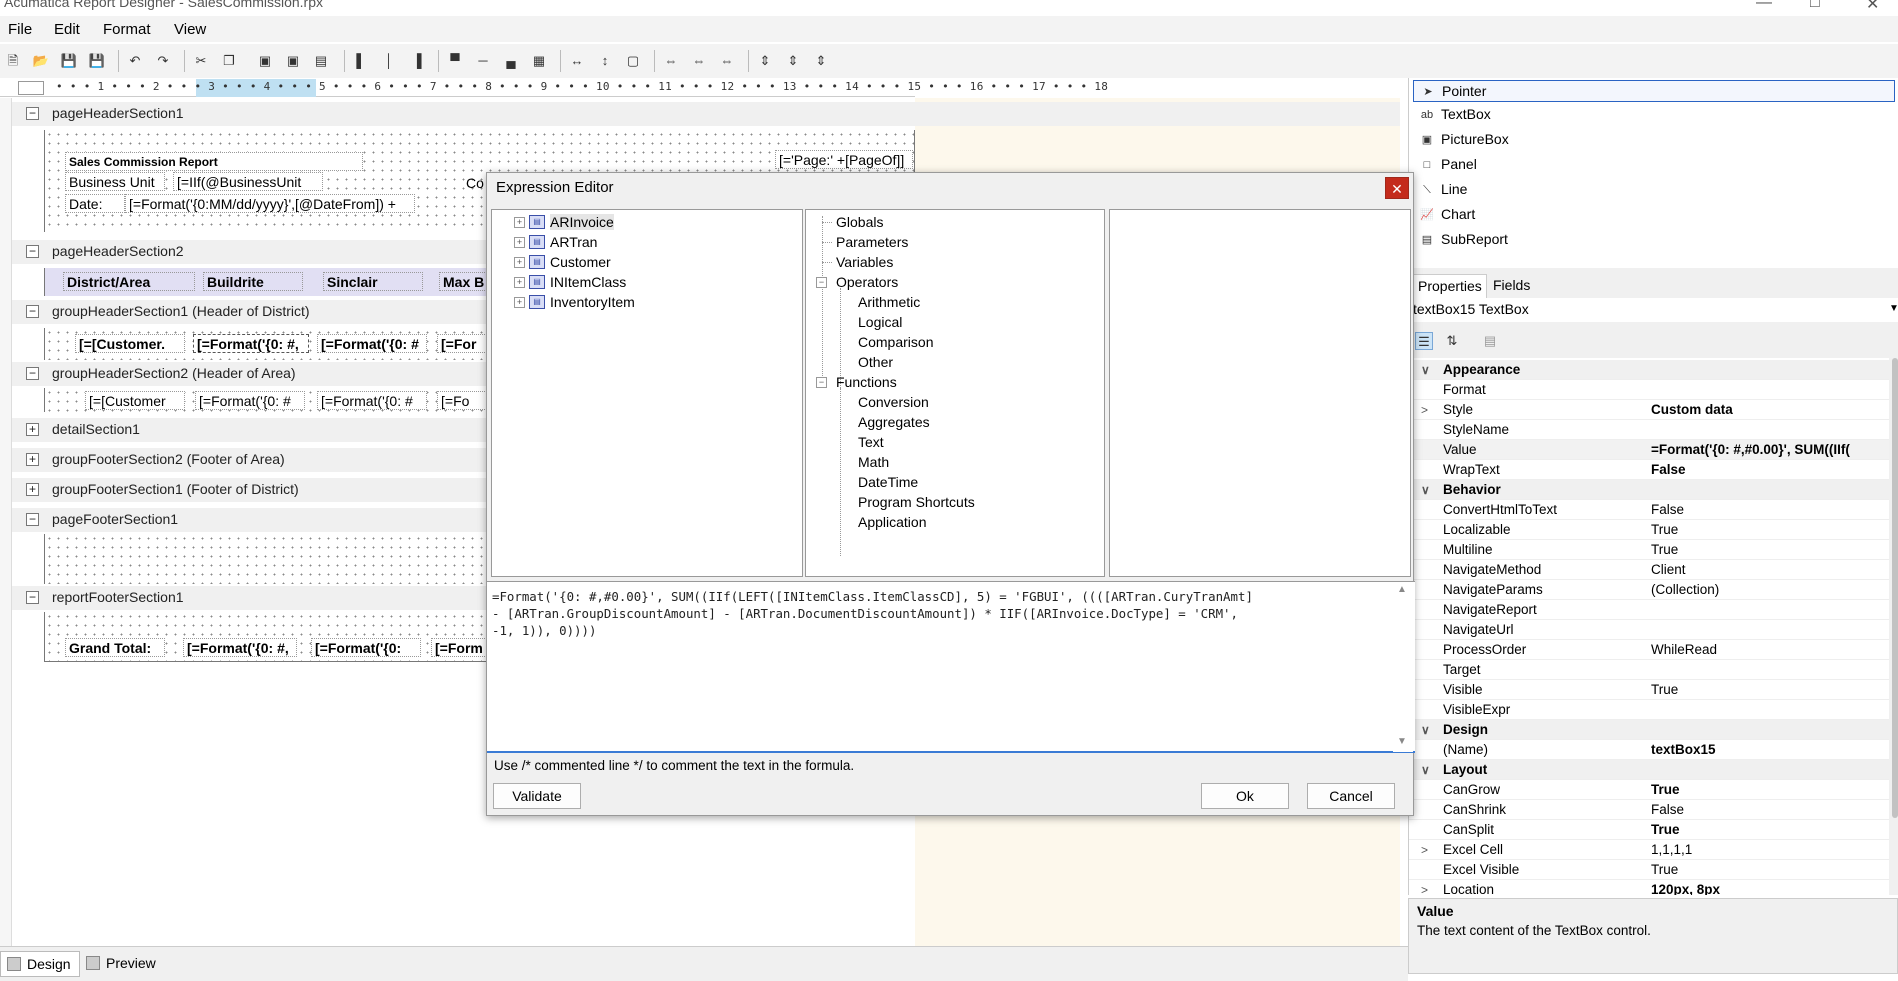 The height and width of the screenshot is (981, 1898). What do you see at coordinates (1402, 741) in the screenshot?
I see `scroll-down-icon: ▼` at bounding box center [1402, 741].